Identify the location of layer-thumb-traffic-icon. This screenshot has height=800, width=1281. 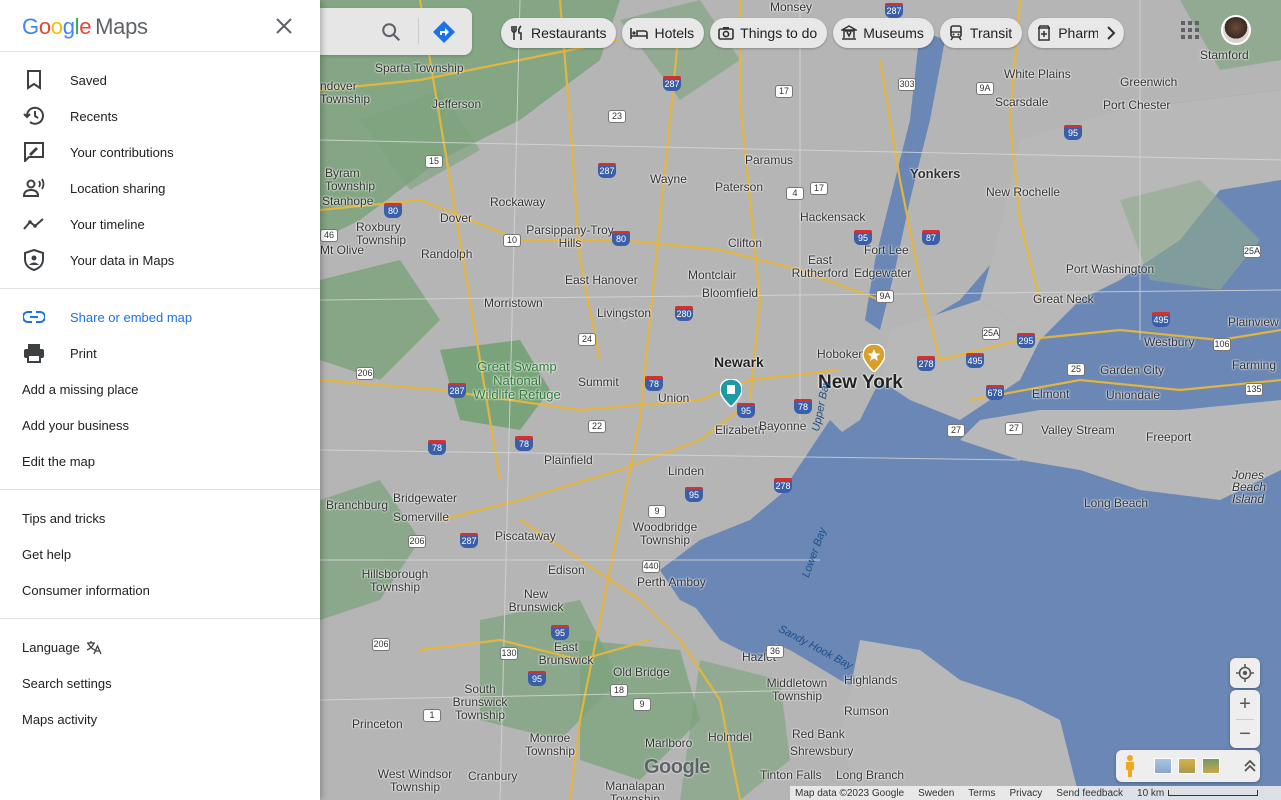
(1211, 766).